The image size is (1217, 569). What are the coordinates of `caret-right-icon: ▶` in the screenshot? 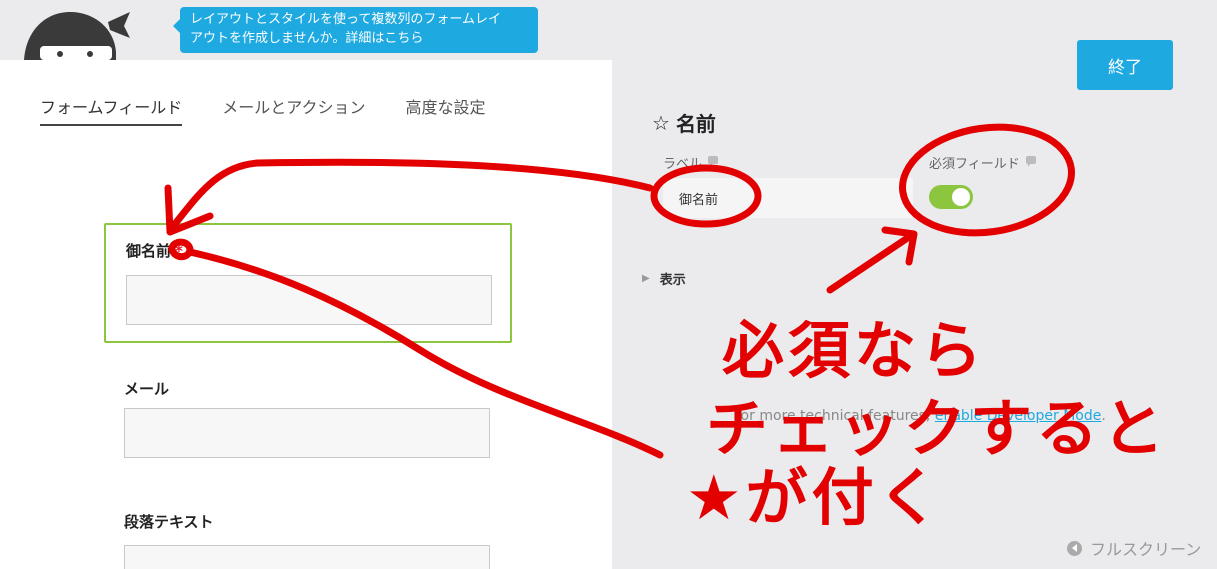 It's located at (646, 278).